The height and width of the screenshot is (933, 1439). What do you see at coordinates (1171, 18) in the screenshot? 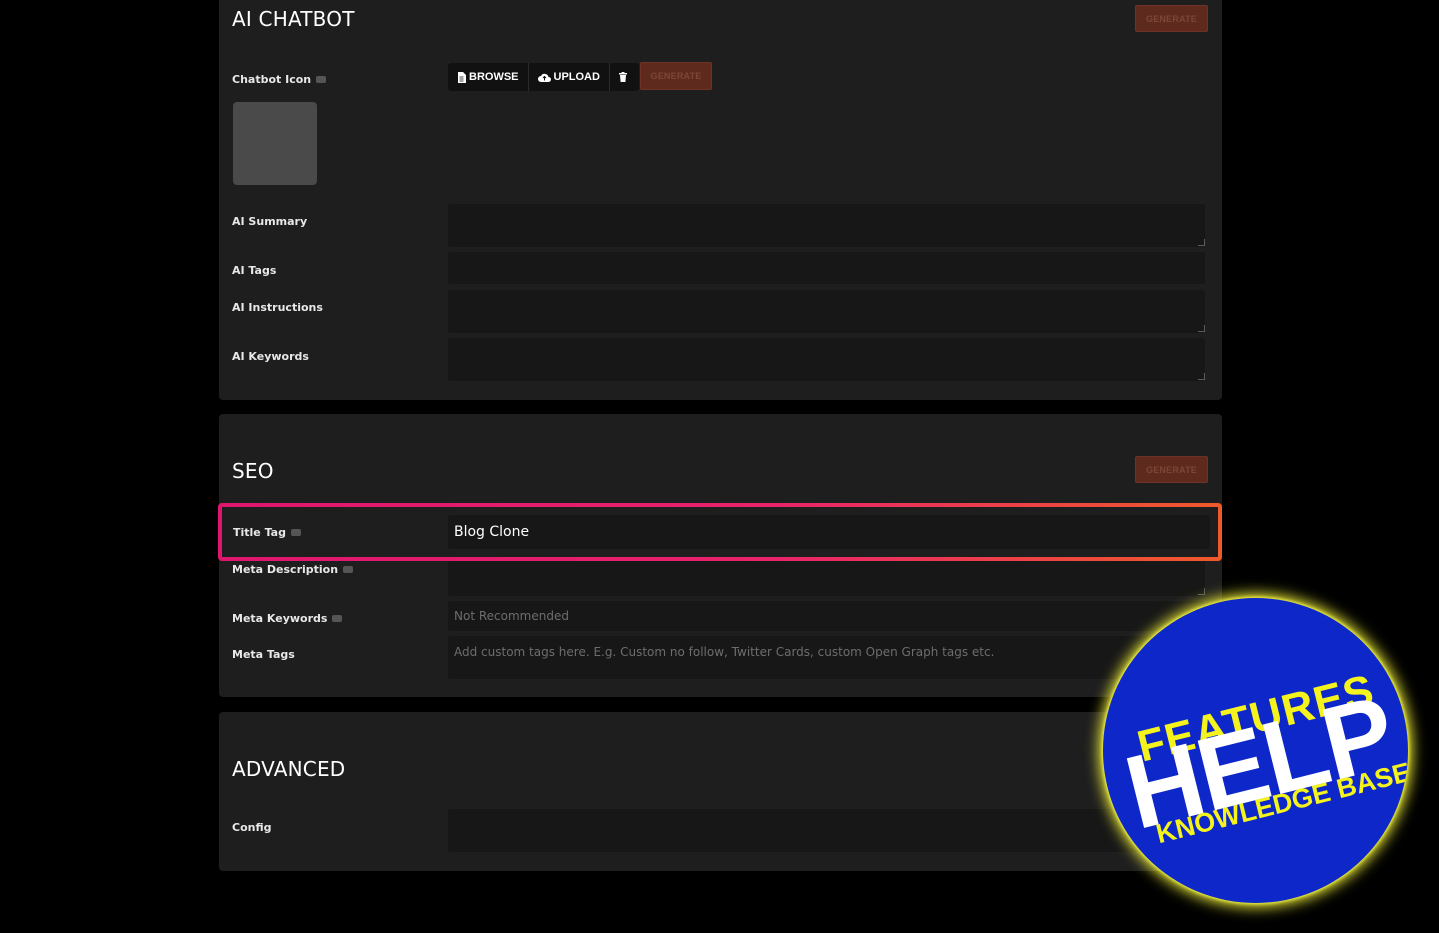
I see `ai-chatbot-generate-button: GENERATE` at bounding box center [1171, 18].